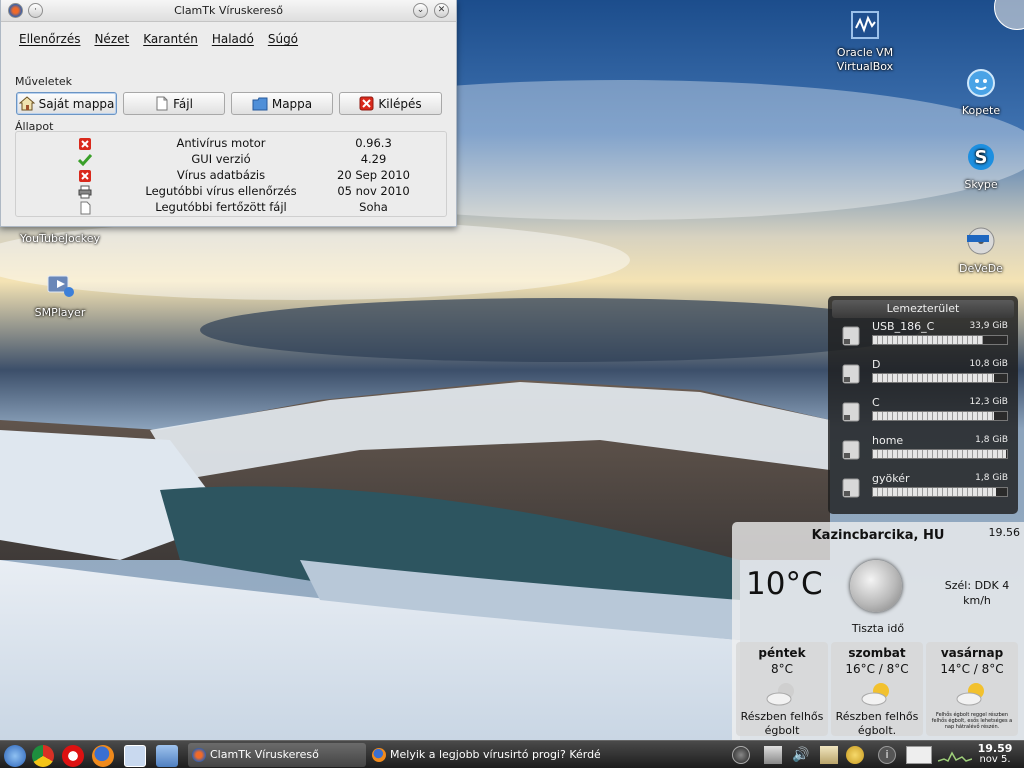 The width and height of the screenshot is (1024, 768). Describe the element at coordinates (981, 241) in the screenshot. I see `devede-icon` at that location.